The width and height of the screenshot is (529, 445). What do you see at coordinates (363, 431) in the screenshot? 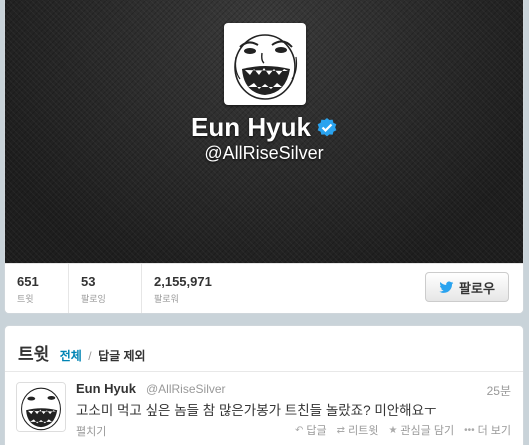
I see `retweet-label: 리트윗` at bounding box center [363, 431].